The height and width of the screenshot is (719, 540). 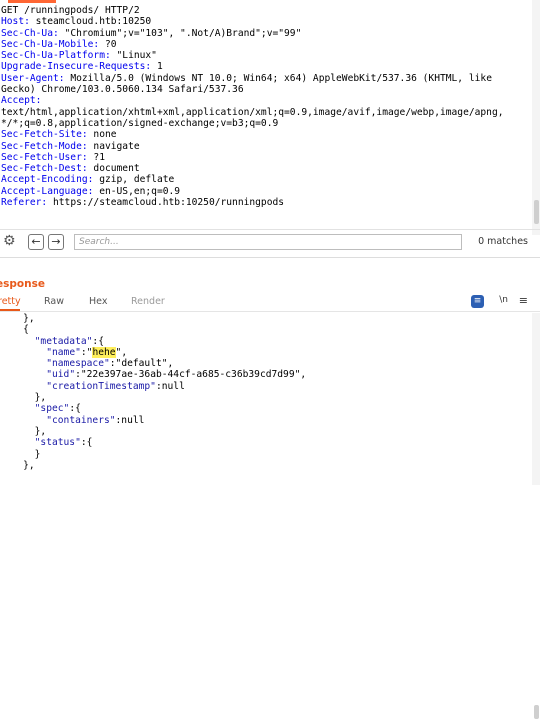 I want to click on header-value: ?0, so click(x=108, y=44).